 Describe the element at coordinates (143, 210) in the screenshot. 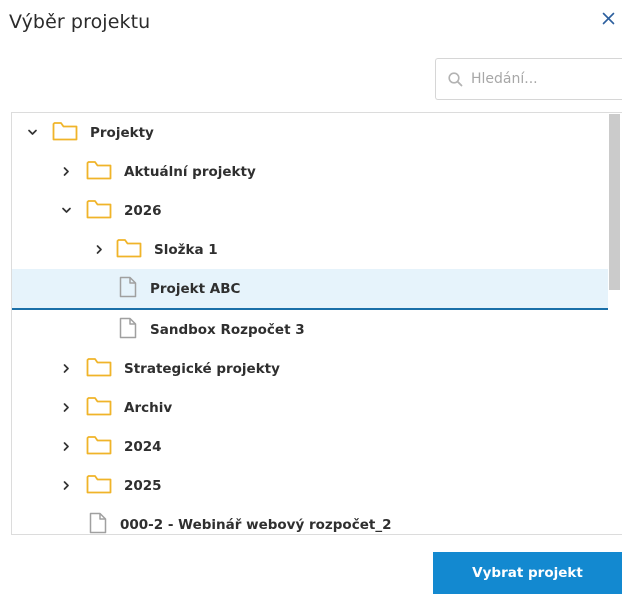

I see `tree-item-label: 2026` at that location.